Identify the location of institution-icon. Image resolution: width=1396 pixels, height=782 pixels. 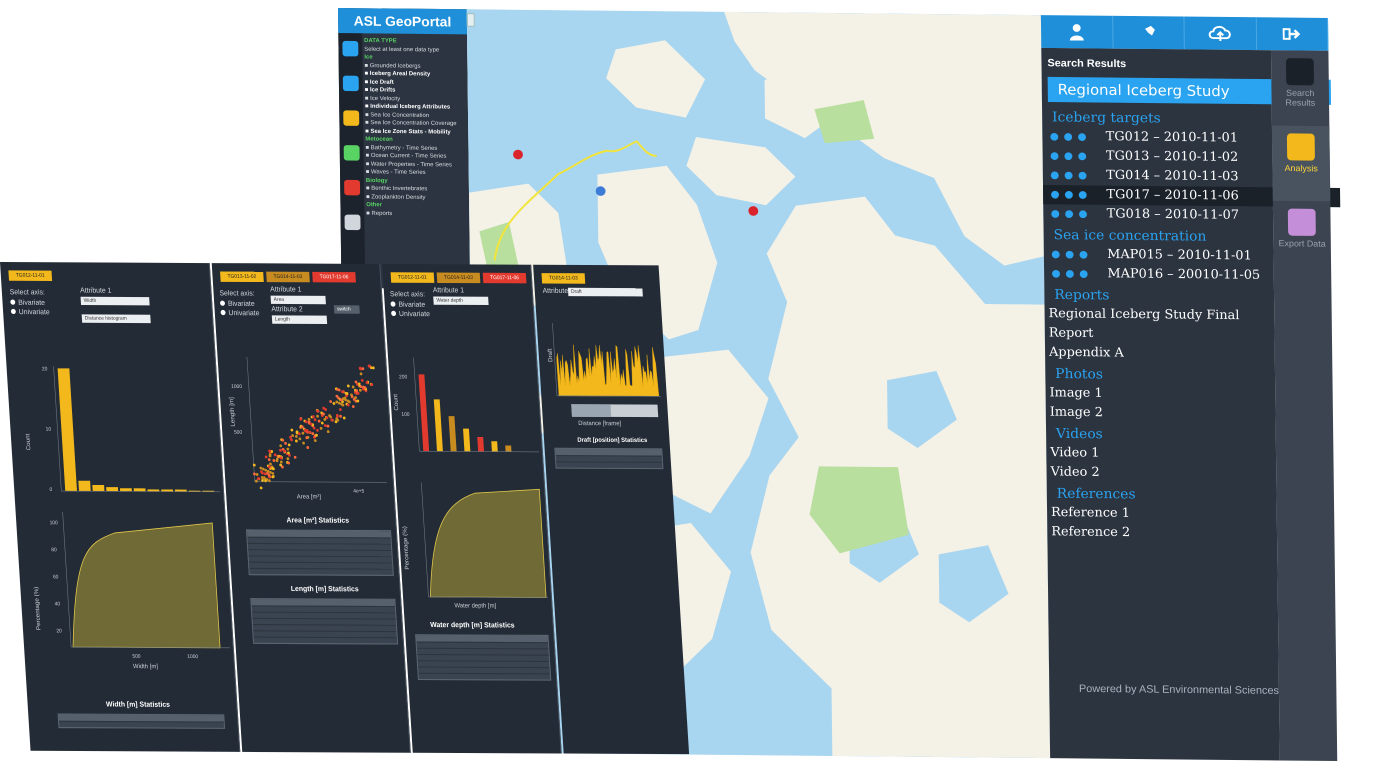
(352, 187).